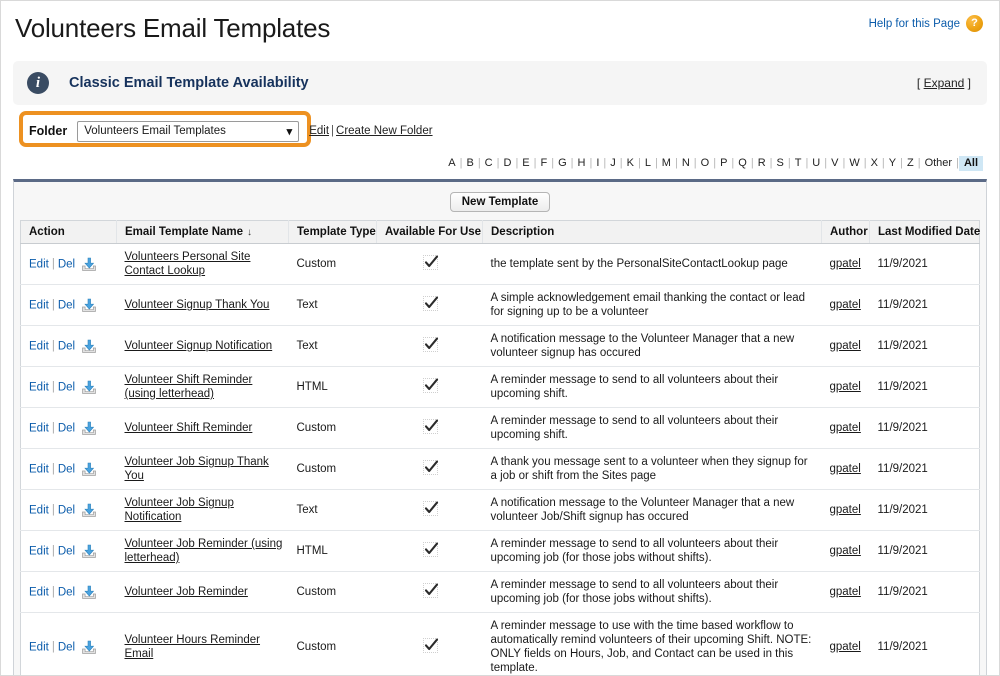 The image size is (1000, 676). What do you see at coordinates (742, 163) in the screenshot?
I see `alpha-filter-q: Q` at bounding box center [742, 163].